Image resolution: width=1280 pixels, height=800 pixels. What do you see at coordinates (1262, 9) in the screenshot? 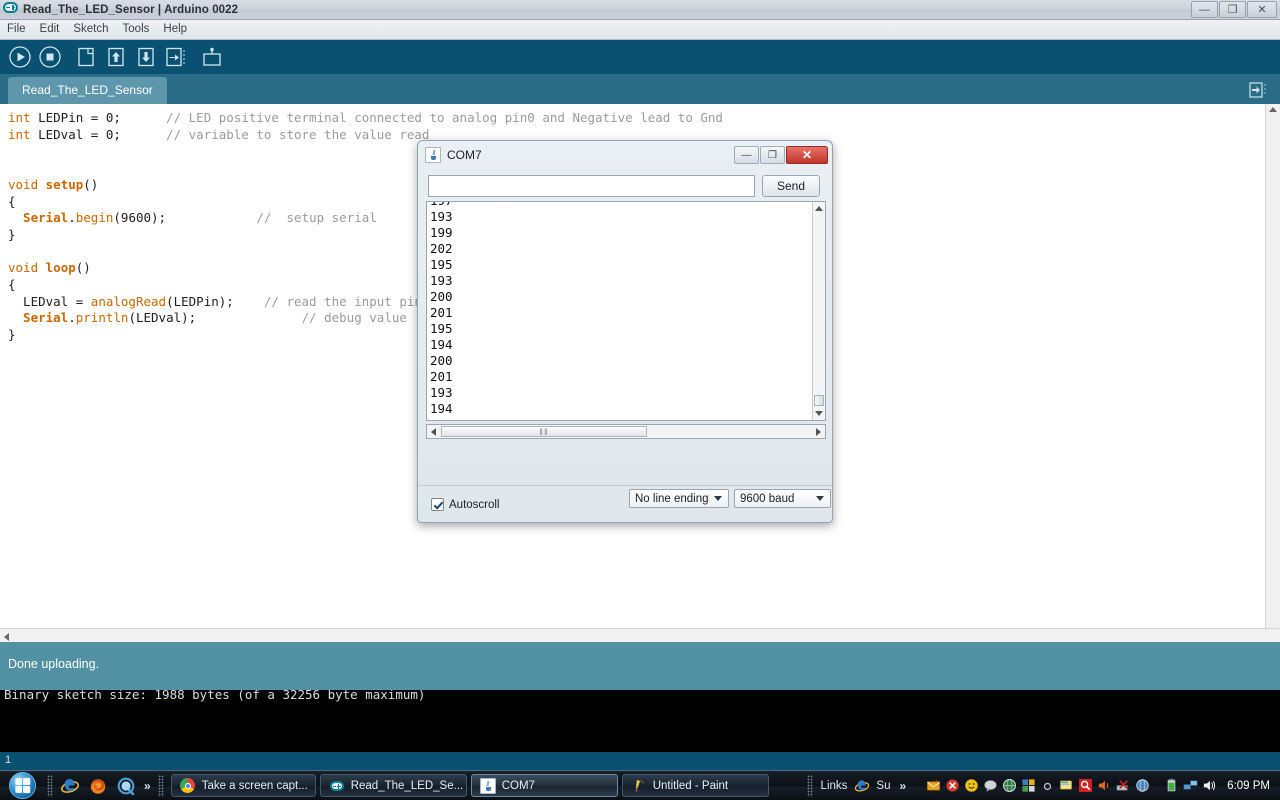
I see `close-button: ✕` at bounding box center [1262, 9].